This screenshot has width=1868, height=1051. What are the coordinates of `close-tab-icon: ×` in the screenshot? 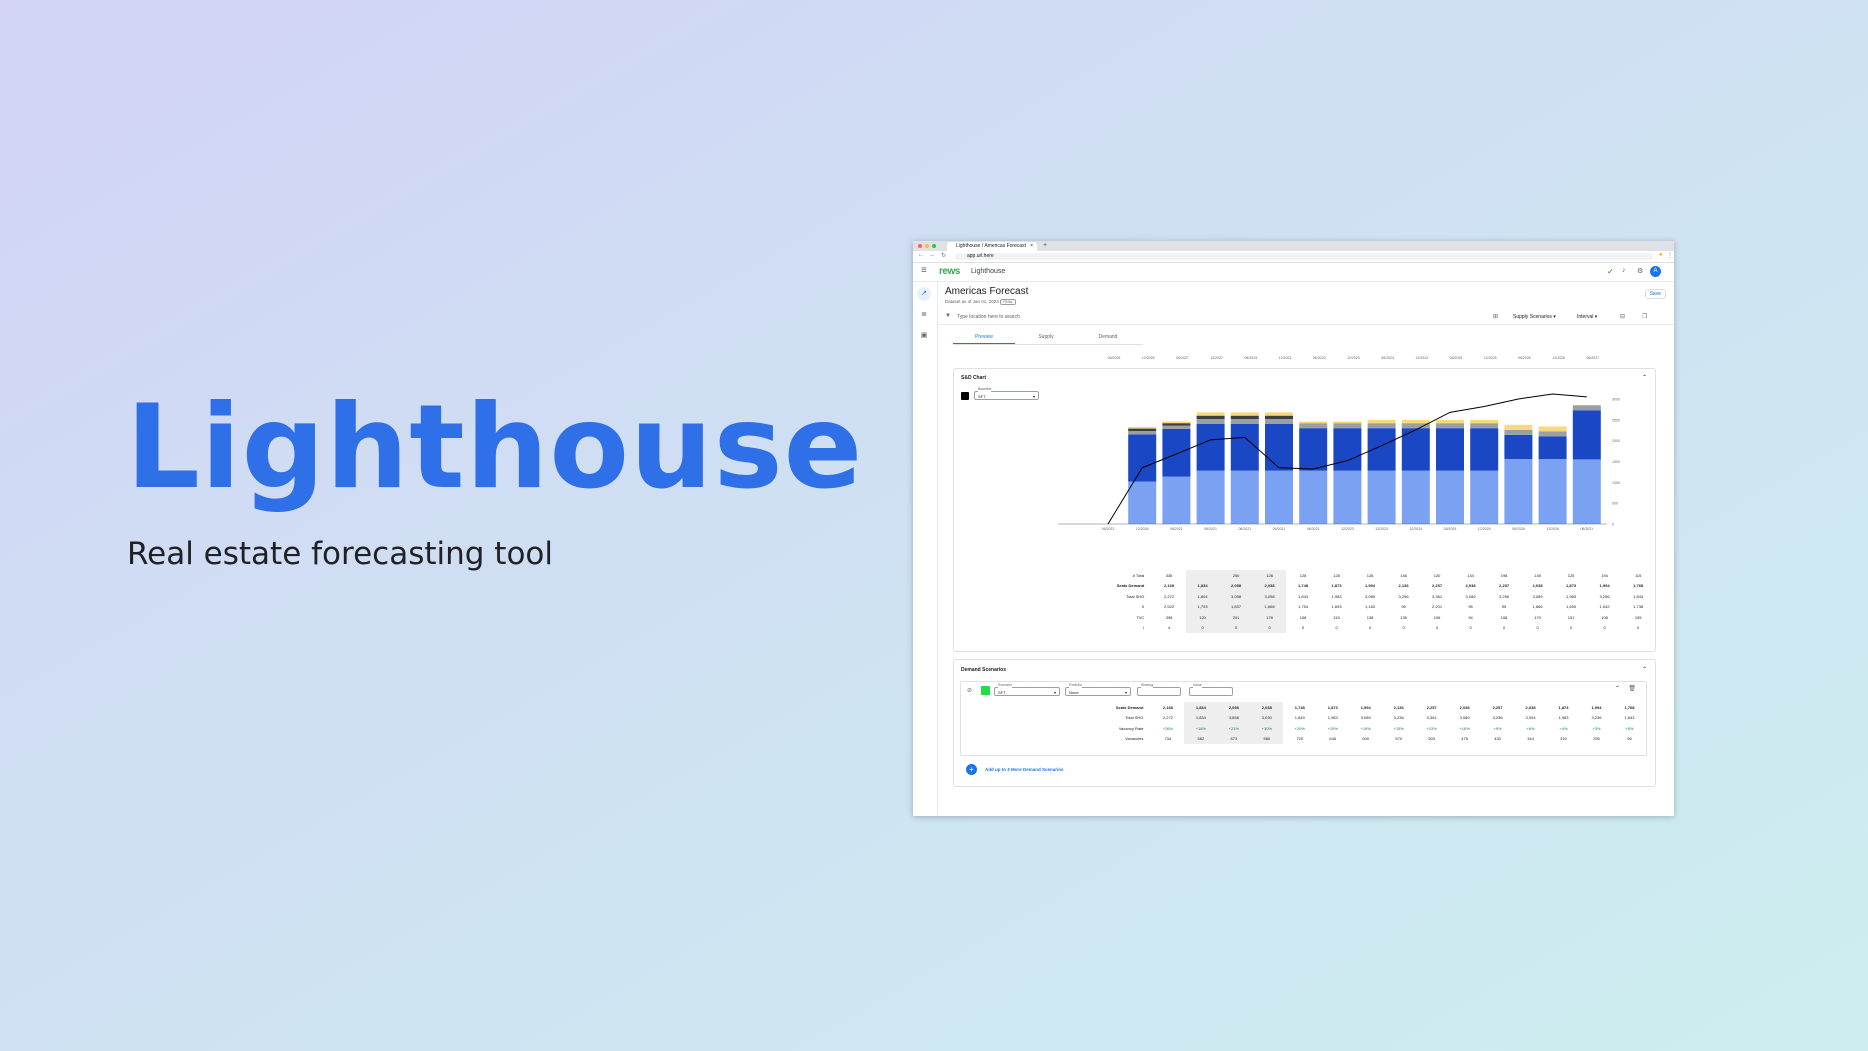 It's located at (1031, 246).